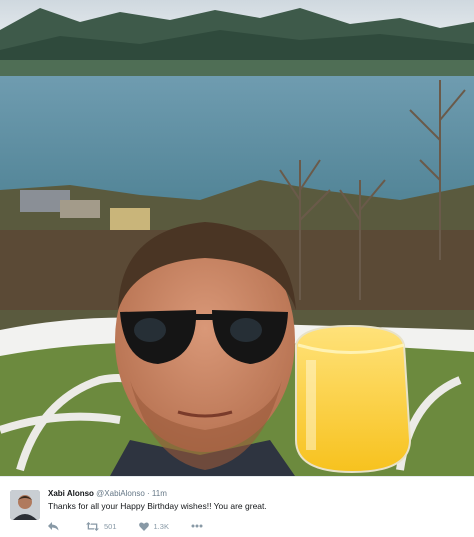 This screenshot has width=474, height=537. I want to click on like-count: 1.3K, so click(161, 526).